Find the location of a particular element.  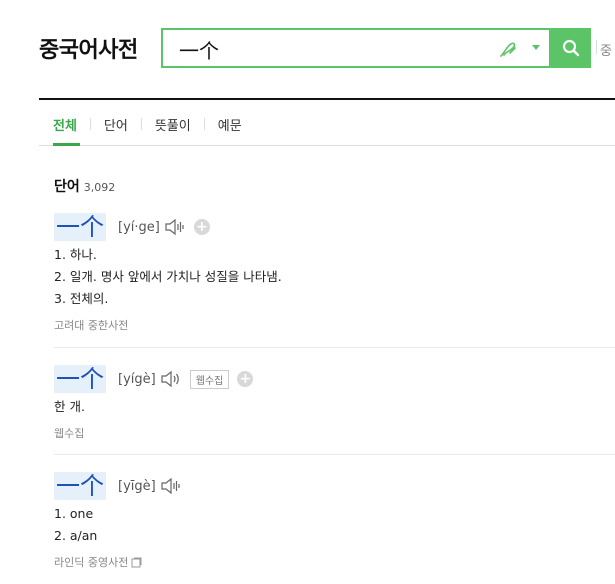

tab-meanings: 뜻풀이 is located at coordinates (173, 124).